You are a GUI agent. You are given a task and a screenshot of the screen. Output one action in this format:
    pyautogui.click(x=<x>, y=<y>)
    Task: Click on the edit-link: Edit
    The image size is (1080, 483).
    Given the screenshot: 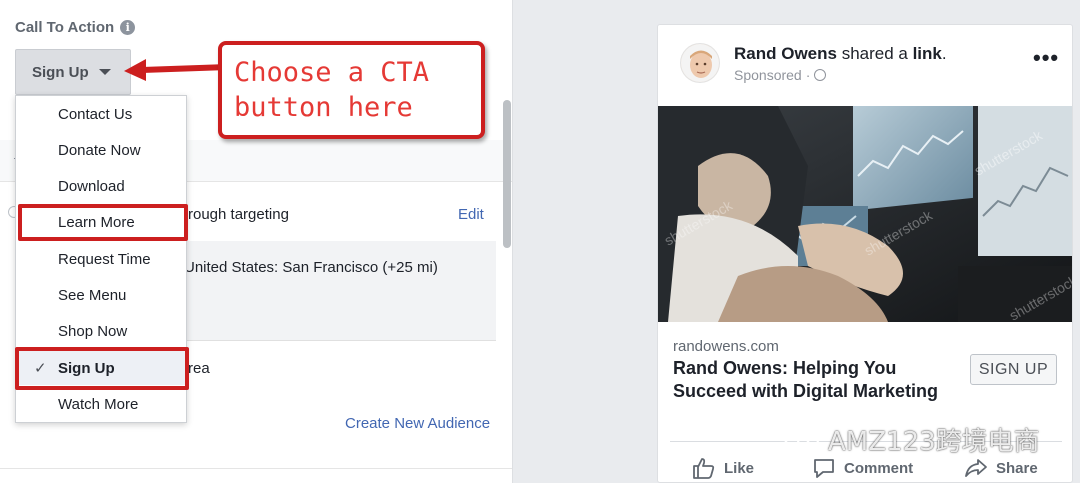 What is the action you would take?
    pyautogui.click(x=471, y=214)
    